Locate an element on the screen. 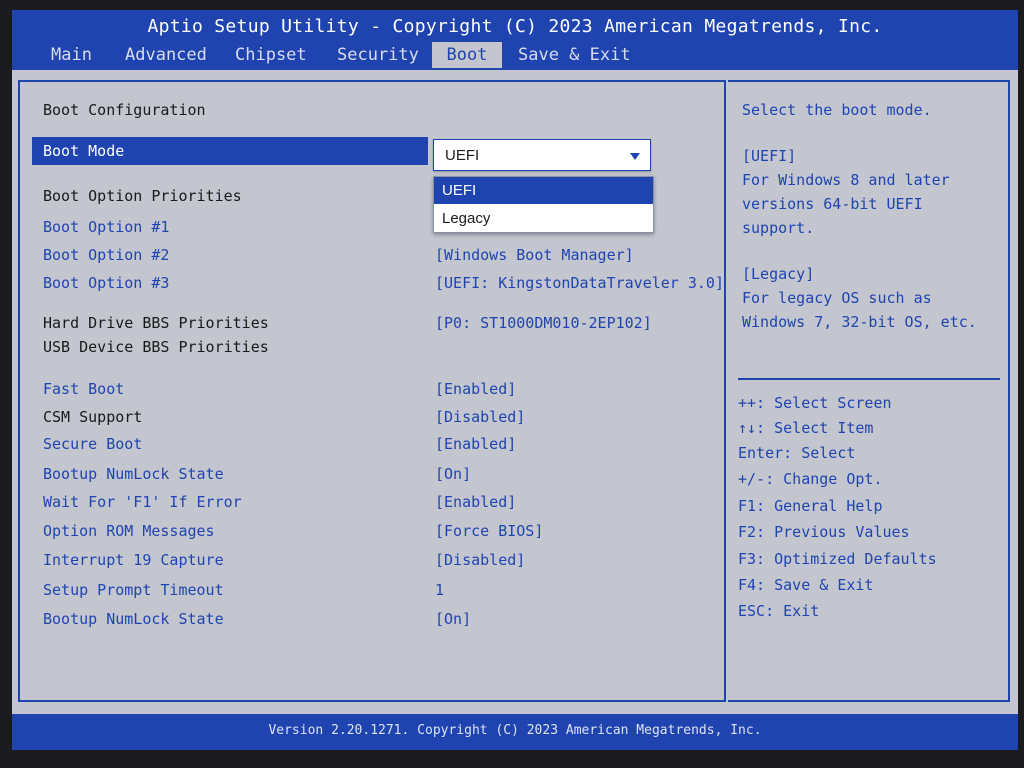  setup-prompt-timeout-value: 1 is located at coordinates (439, 590).